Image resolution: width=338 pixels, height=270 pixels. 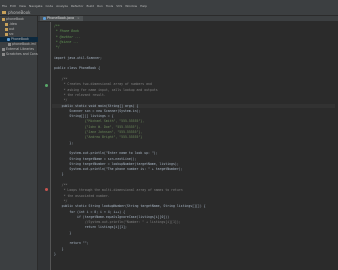 I want to click on project-breadcrumb: phoneBook, so click(x=19, y=12).